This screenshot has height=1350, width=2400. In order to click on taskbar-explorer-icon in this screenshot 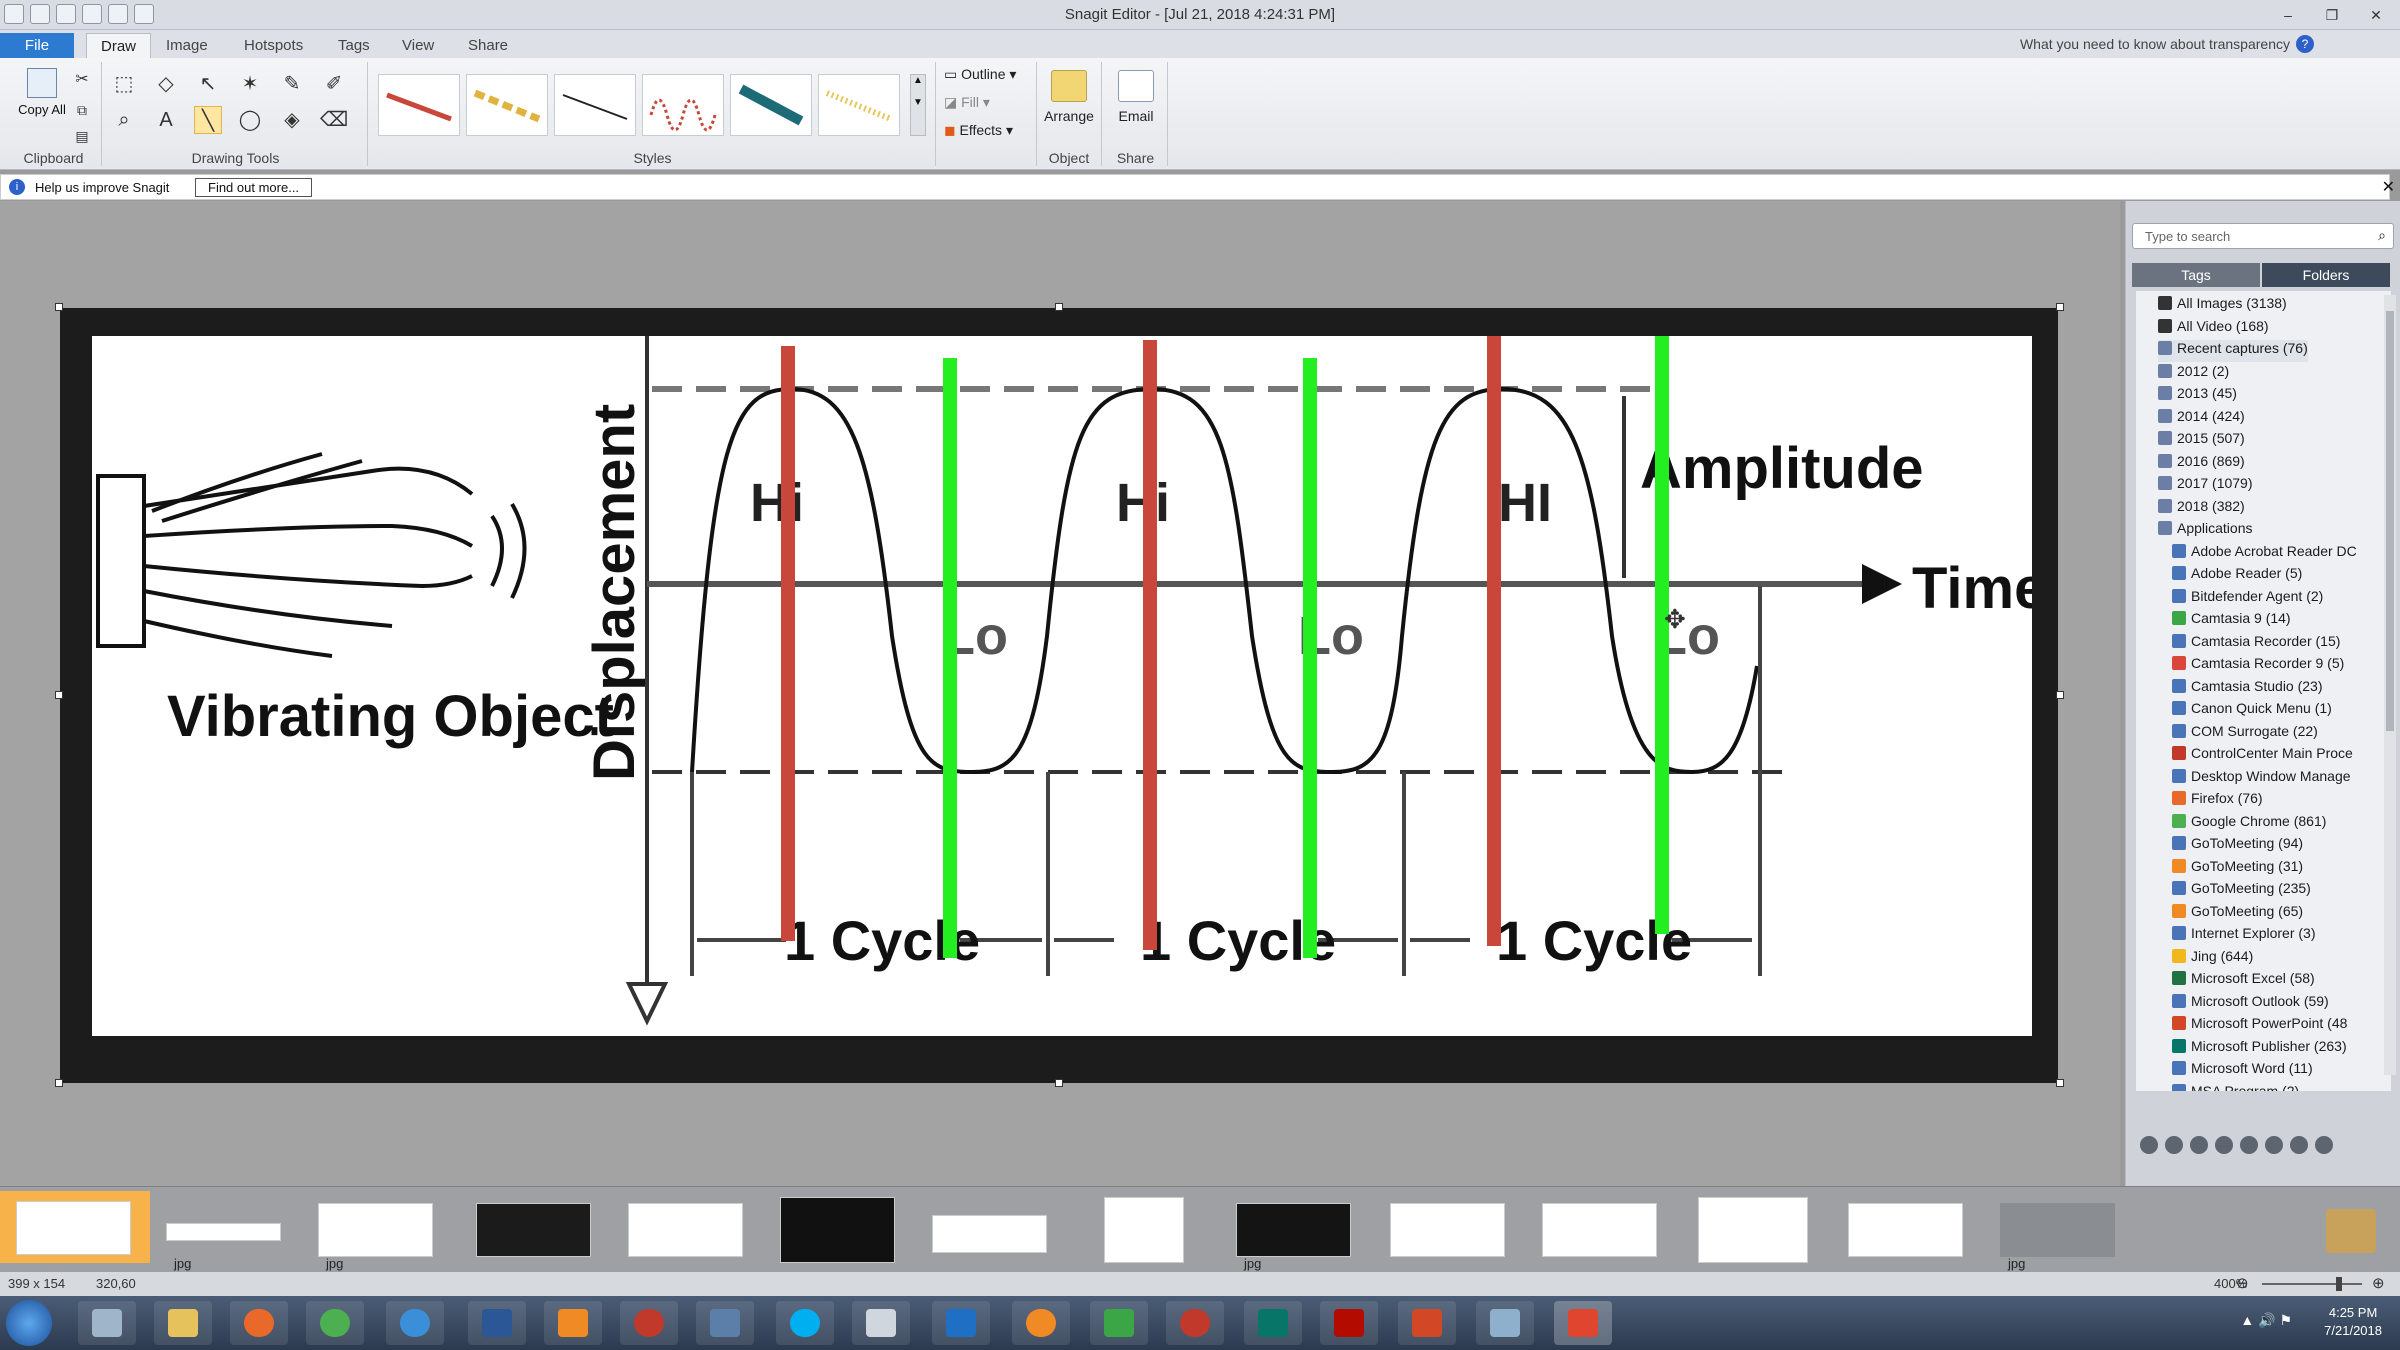, I will do `click(183, 1323)`.